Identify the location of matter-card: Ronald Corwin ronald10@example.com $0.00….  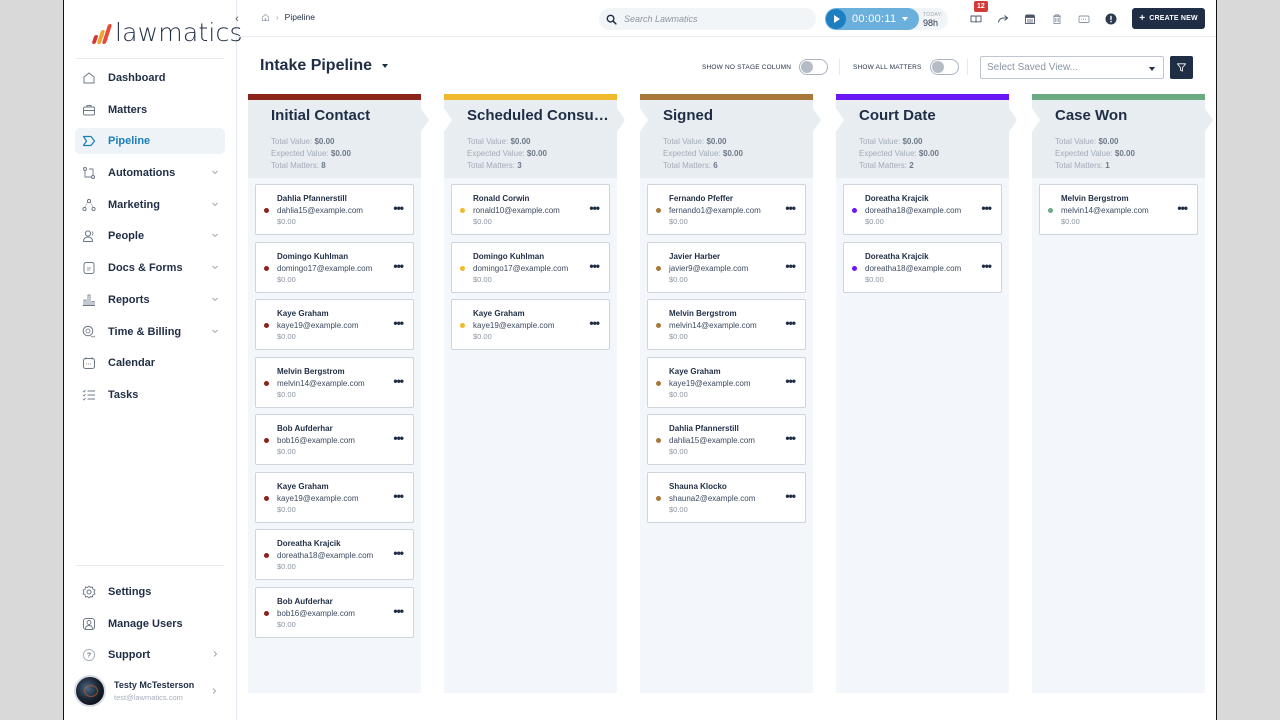
(530, 209).